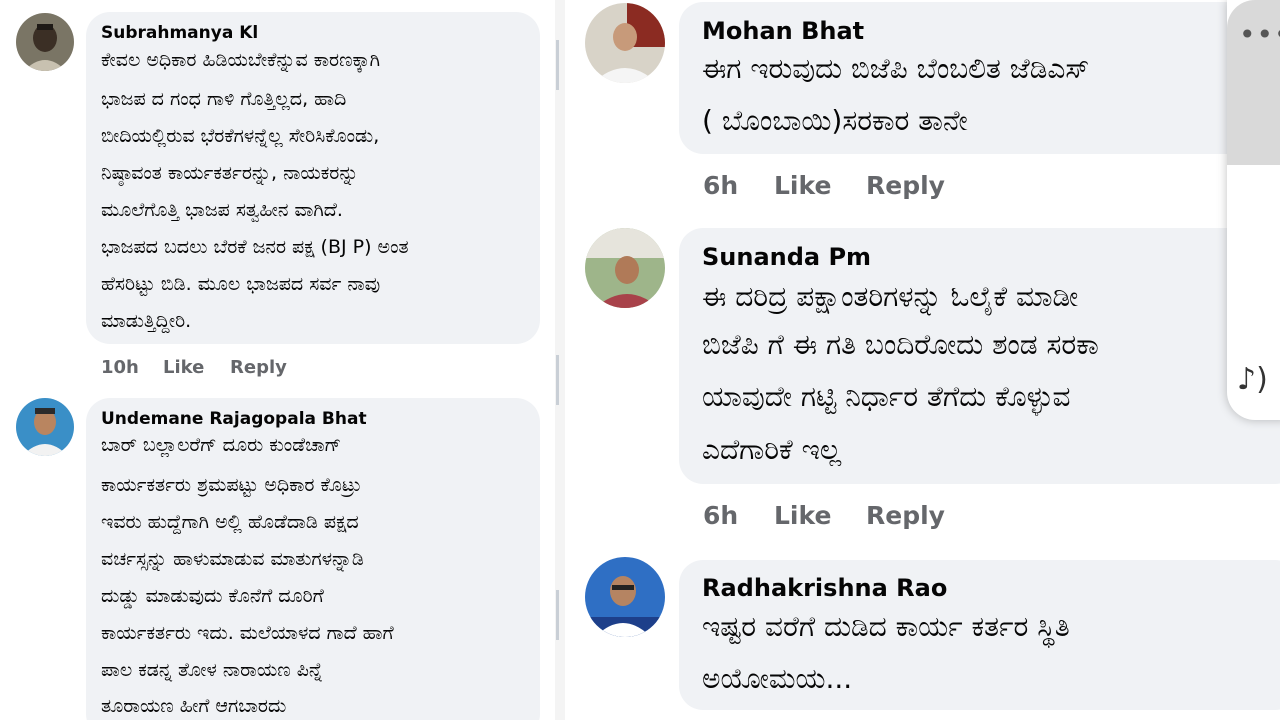 This screenshot has width=1280, height=720. I want to click on comment-author: Mohan Bhat, so click(783, 31).